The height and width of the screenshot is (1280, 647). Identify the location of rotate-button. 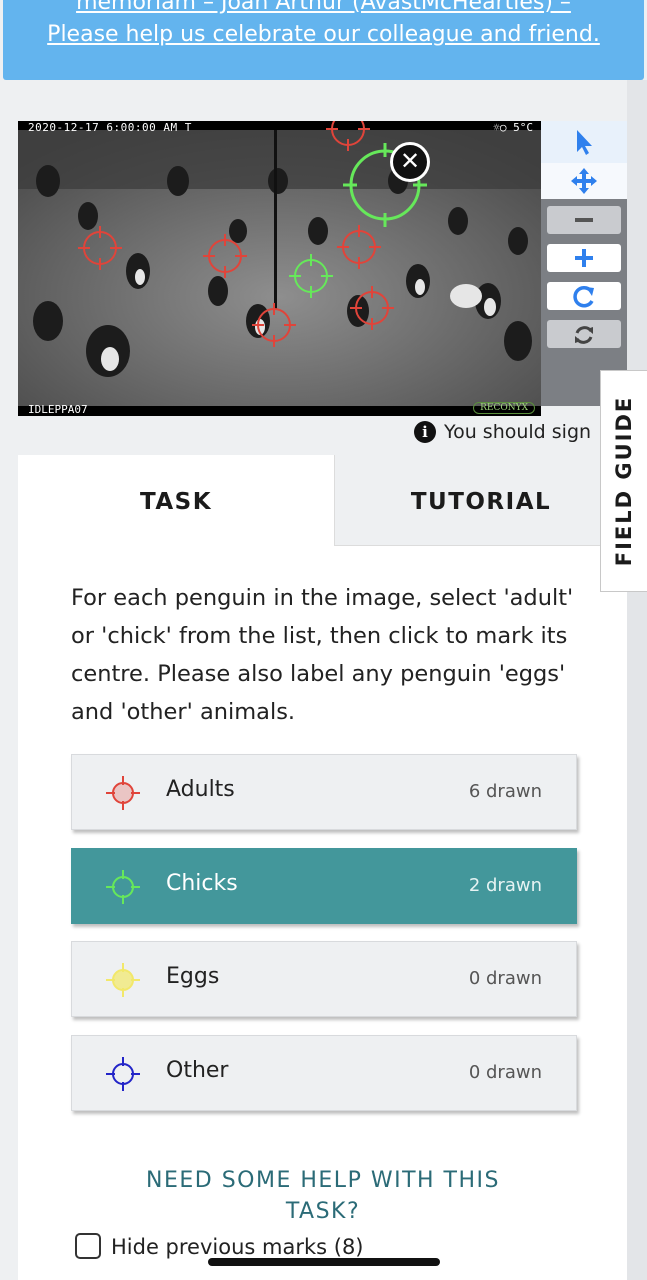
(584, 296).